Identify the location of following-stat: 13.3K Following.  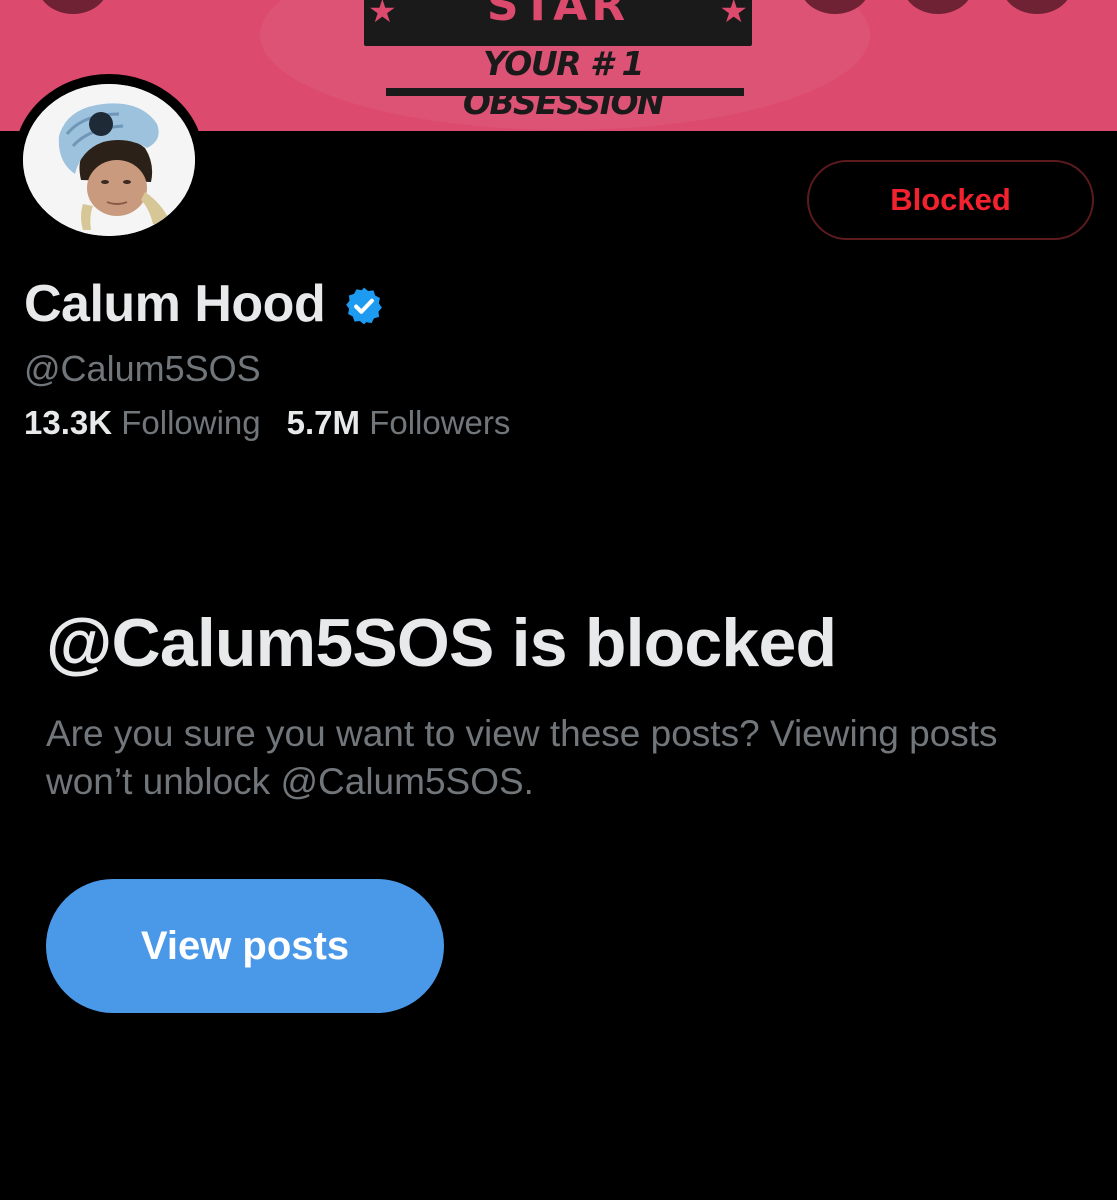
(142, 423).